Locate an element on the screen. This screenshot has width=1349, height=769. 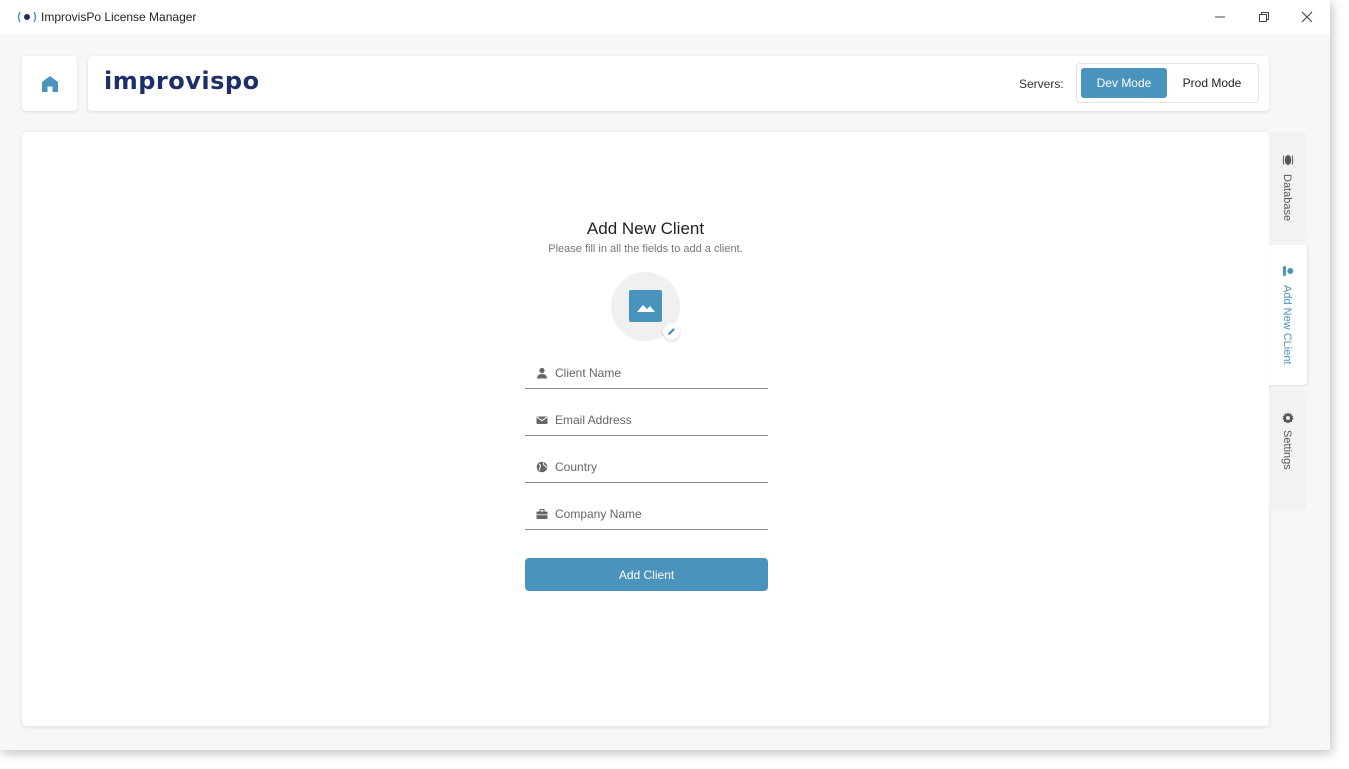
tab-add-new-client-label: Add New CLient is located at coordinates (1287, 325).